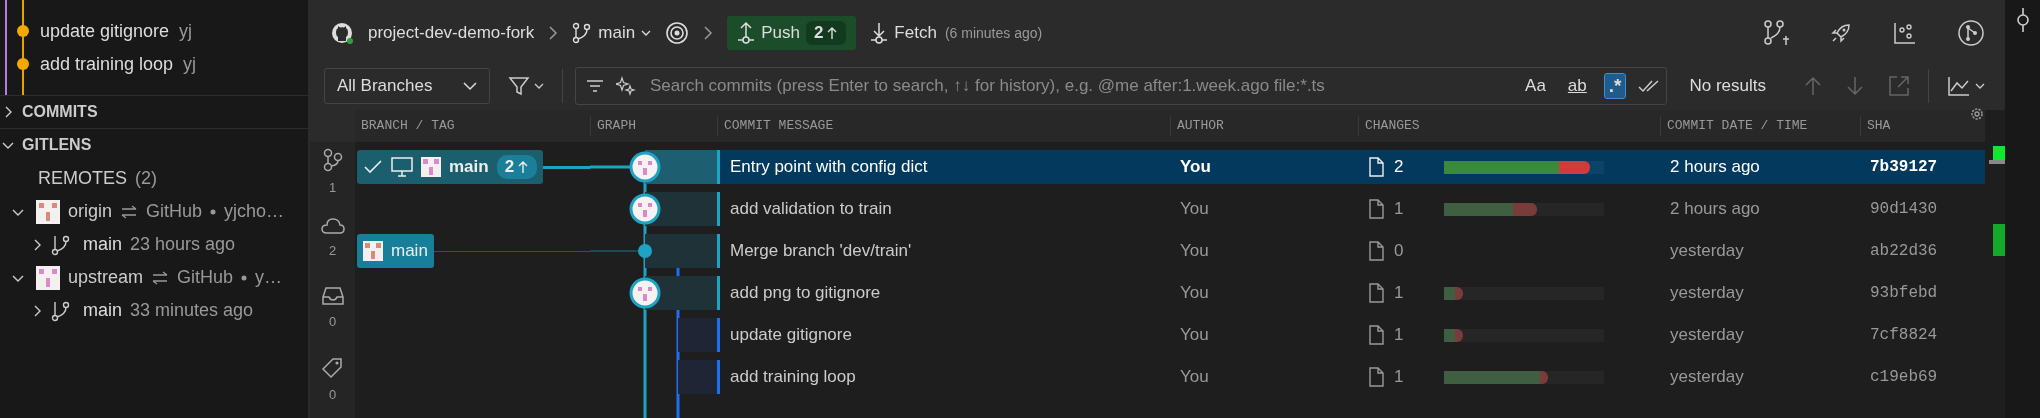  What do you see at coordinates (332, 226) in the screenshot?
I see `cloud-icon` at bounding box center [332, 226].